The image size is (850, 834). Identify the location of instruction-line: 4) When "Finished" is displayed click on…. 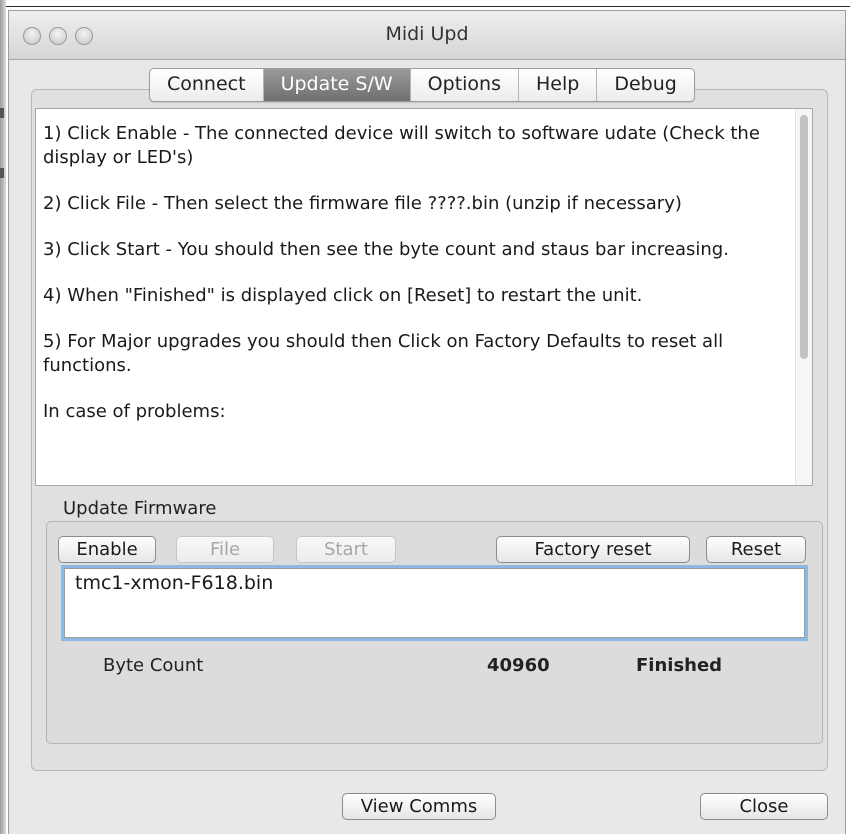
(343, 295).